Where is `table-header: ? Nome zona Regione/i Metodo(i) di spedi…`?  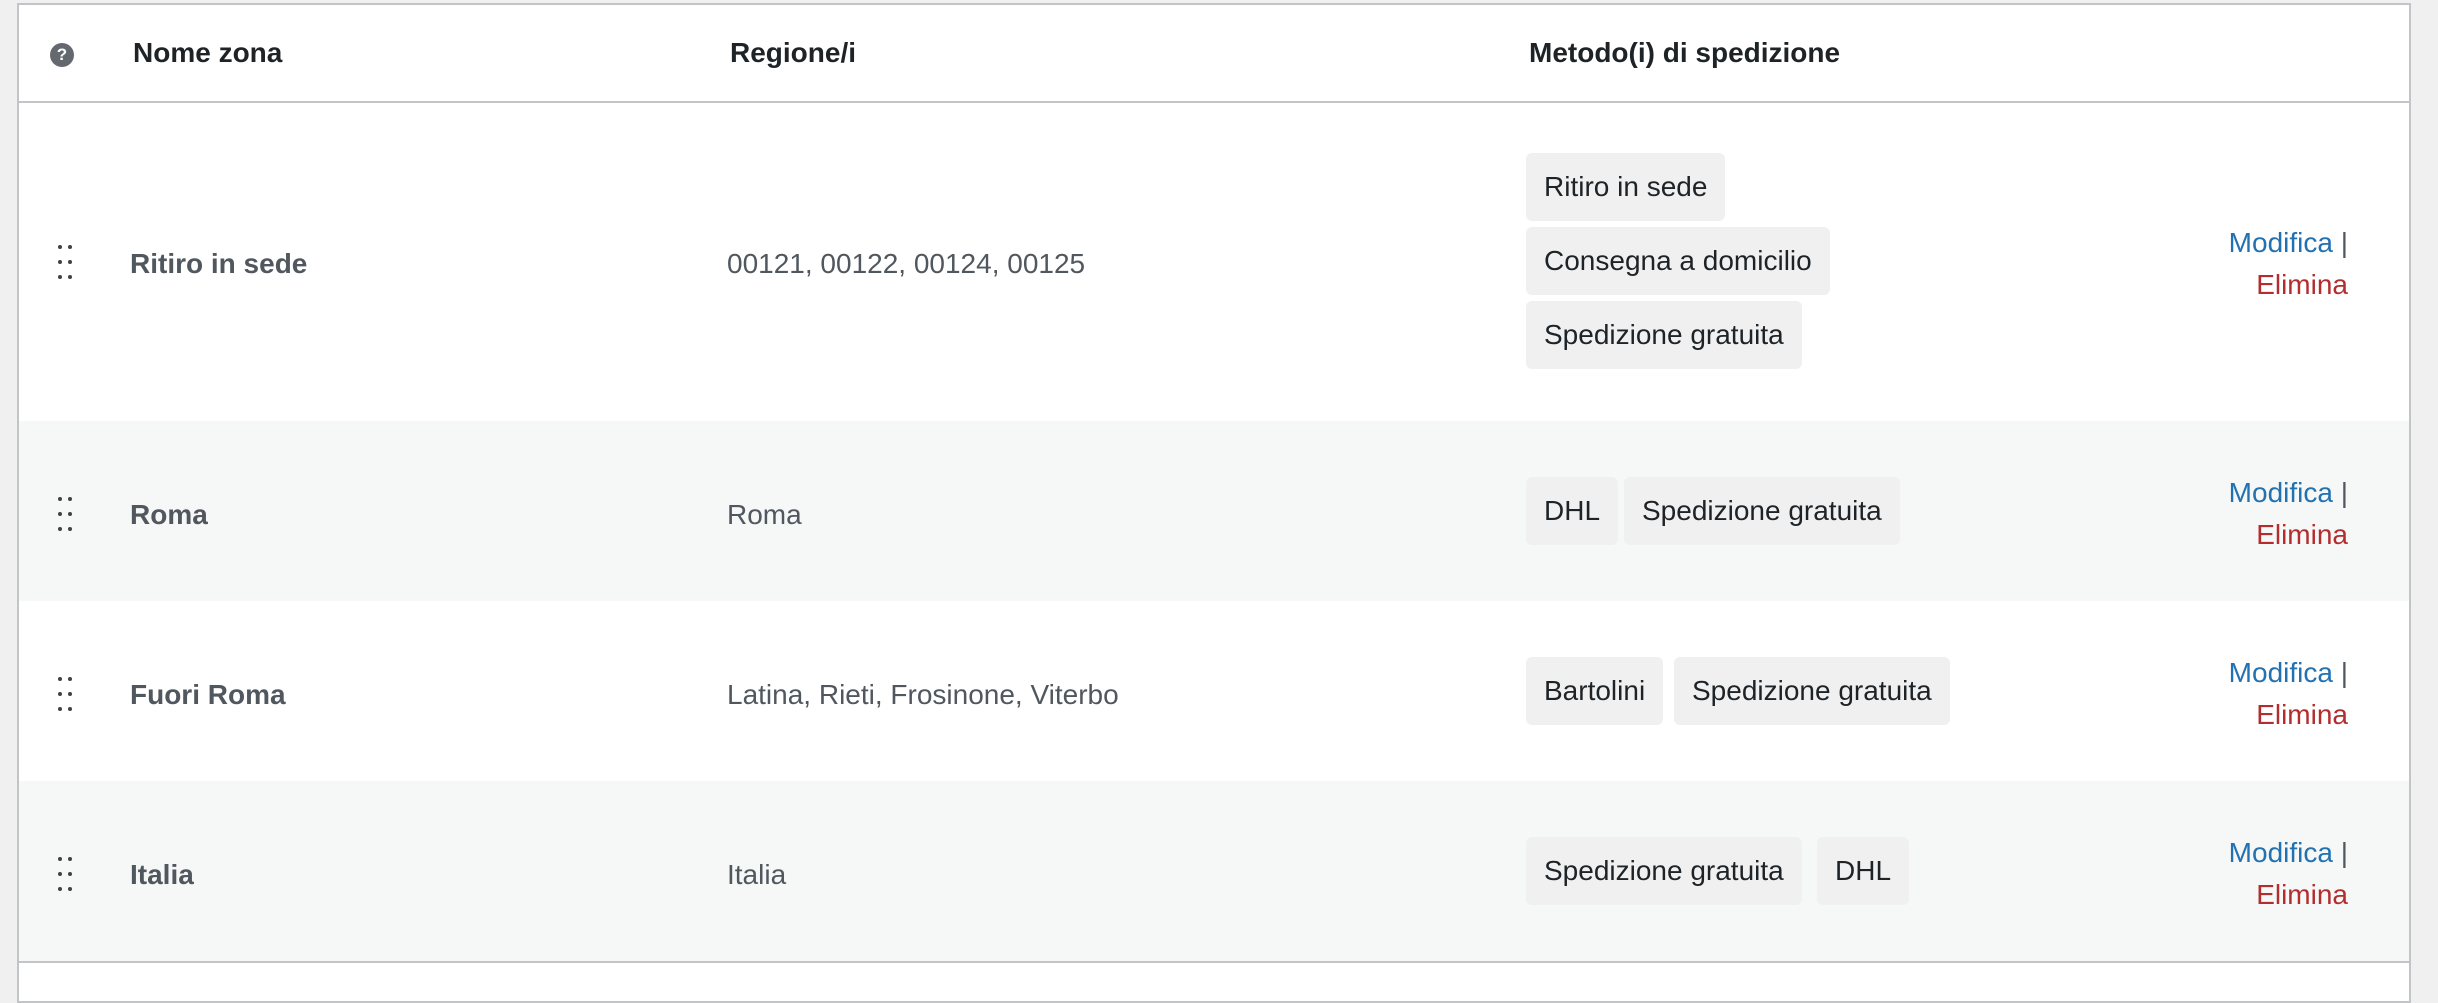 table-header: ? Nome zona Regione/i Metodo(i) di spedi… is located at coordinates (1214, 54).